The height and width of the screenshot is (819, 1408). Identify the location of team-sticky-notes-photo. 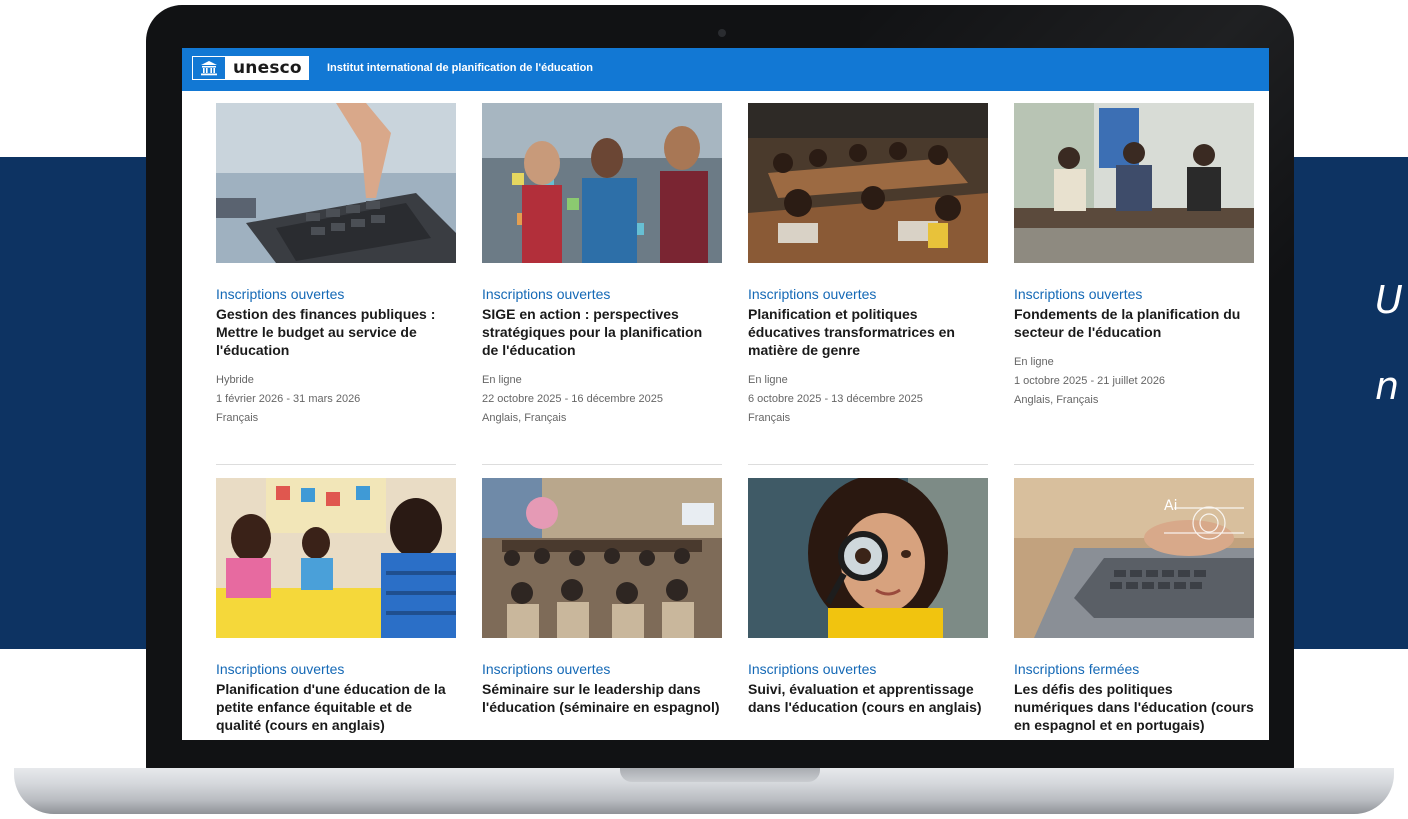
(602, 183).